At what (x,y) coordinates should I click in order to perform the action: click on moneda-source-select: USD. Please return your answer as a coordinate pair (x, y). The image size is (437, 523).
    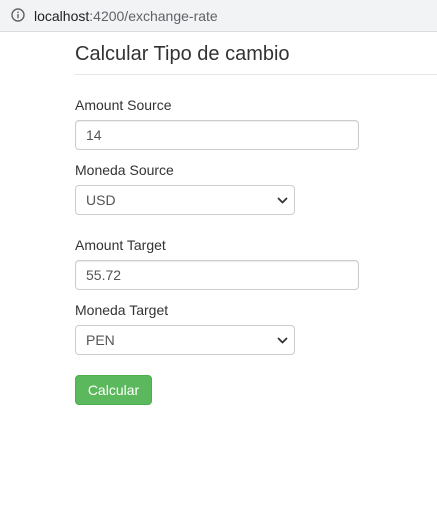
    Looking at the image, I should click on (185, 200).